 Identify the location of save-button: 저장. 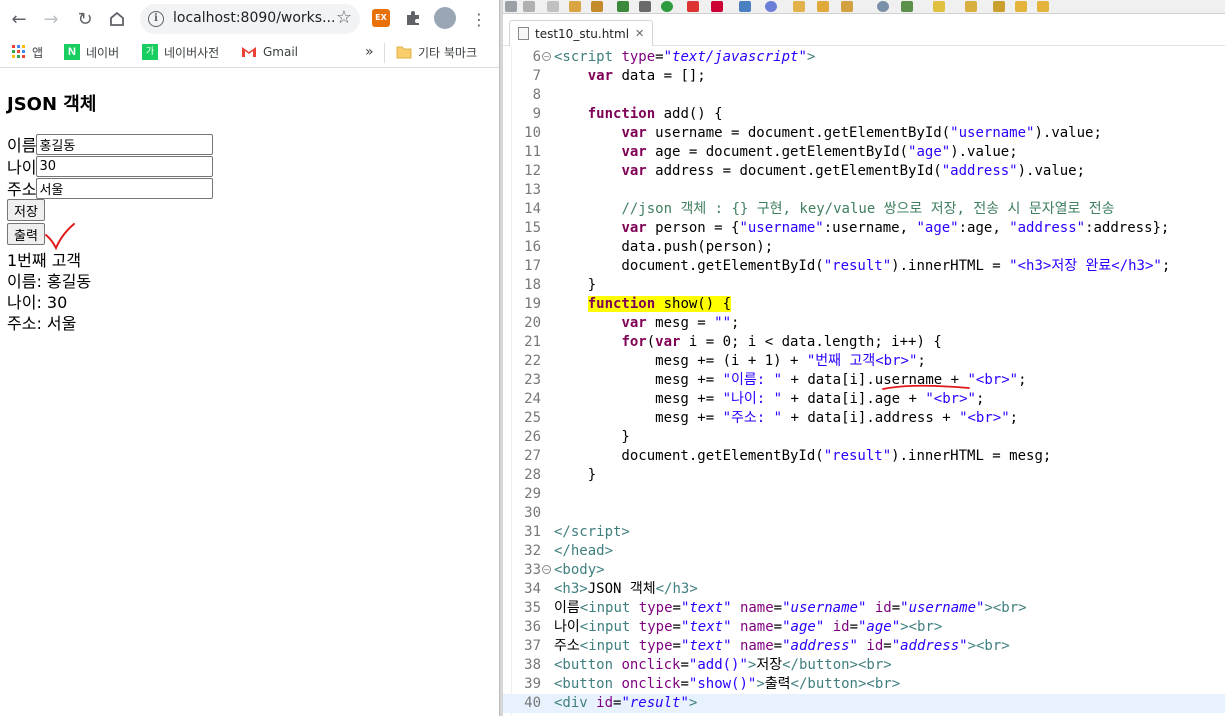
(26, 210).